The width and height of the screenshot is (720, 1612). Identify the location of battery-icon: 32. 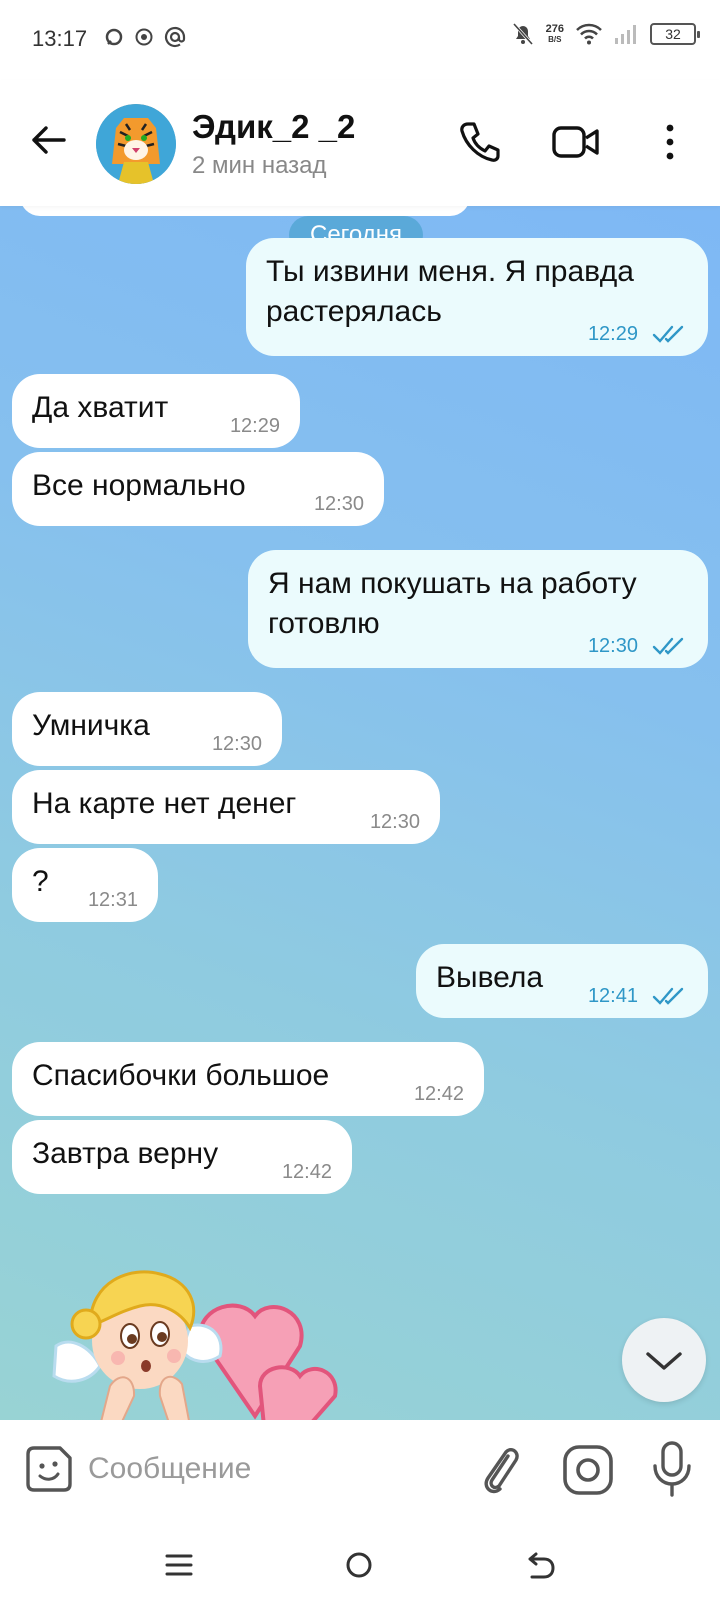
(675, 34).